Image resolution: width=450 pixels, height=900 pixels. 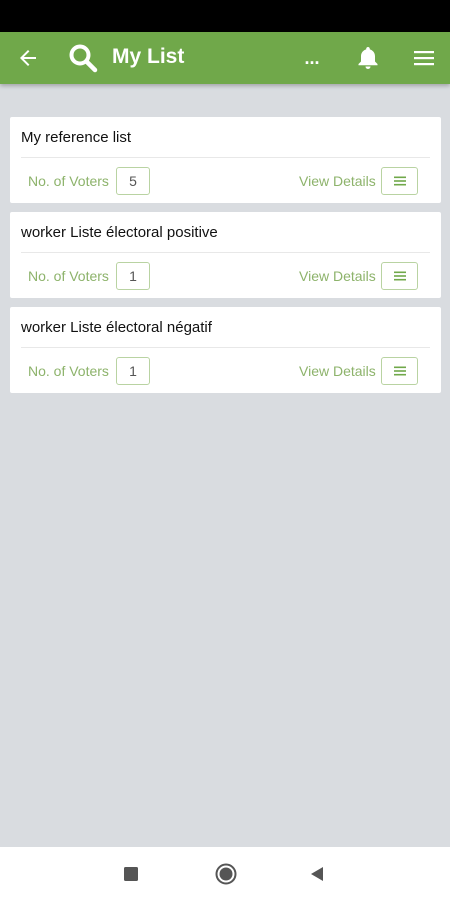 I want to click on list-name: worker Liste électoral négatif, so click(x=116, y=327).